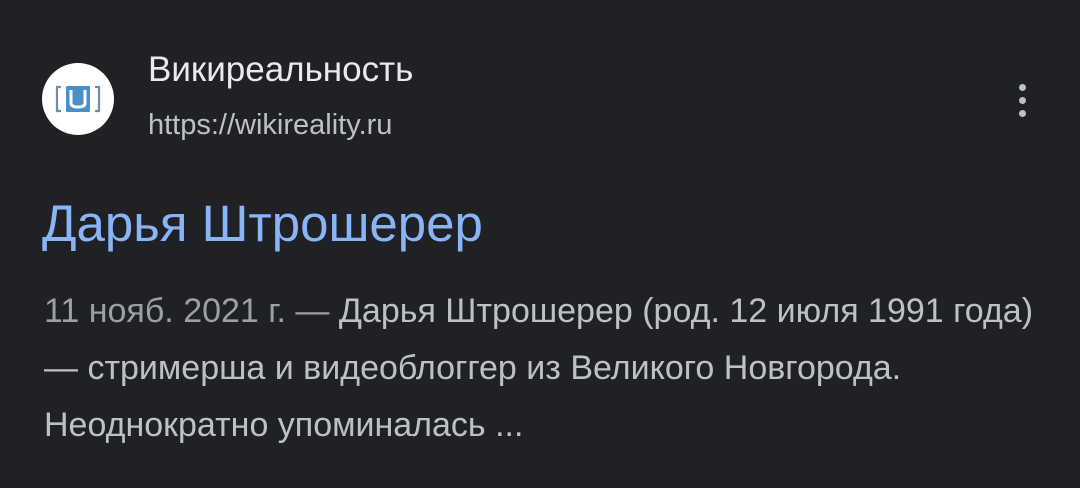 The width and height of the screenshot is (1080, 488). Describe the element at coordinates (165, 311) in the screenshot. I see `snippet-date: 11 нояб. 2021 г.` at that location.